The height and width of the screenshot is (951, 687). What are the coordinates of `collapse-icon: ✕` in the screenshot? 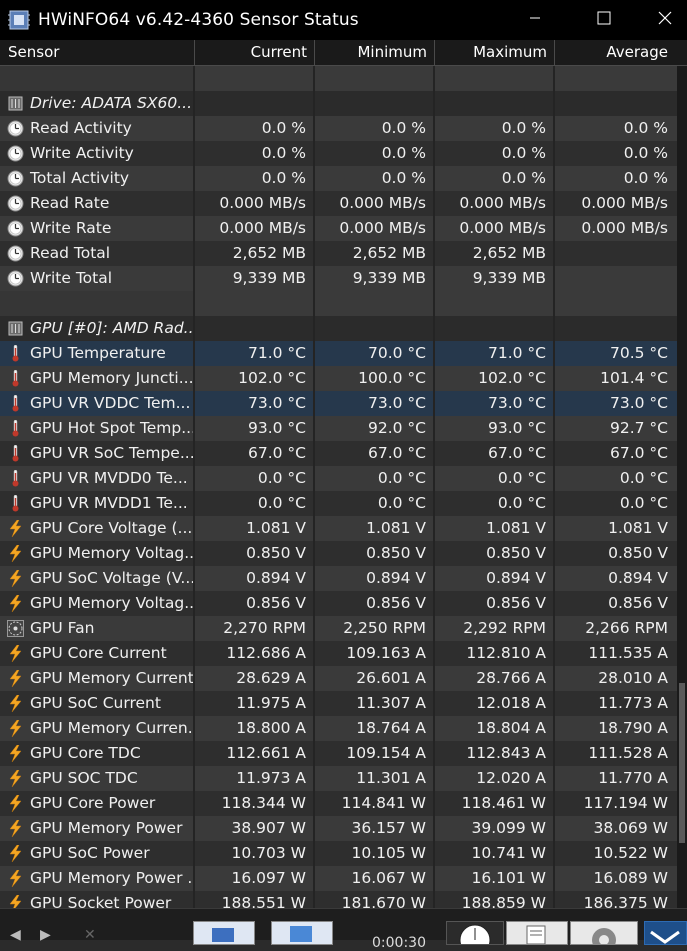 It's located at (90, 935).